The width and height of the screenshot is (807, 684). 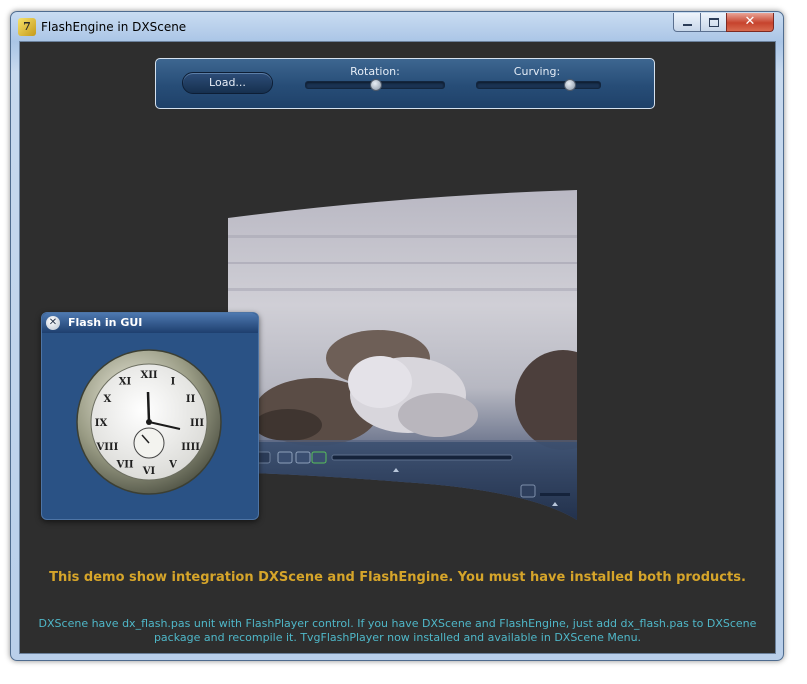 I want to click on clock-numeral: VIII, so click(x=107, y=447).